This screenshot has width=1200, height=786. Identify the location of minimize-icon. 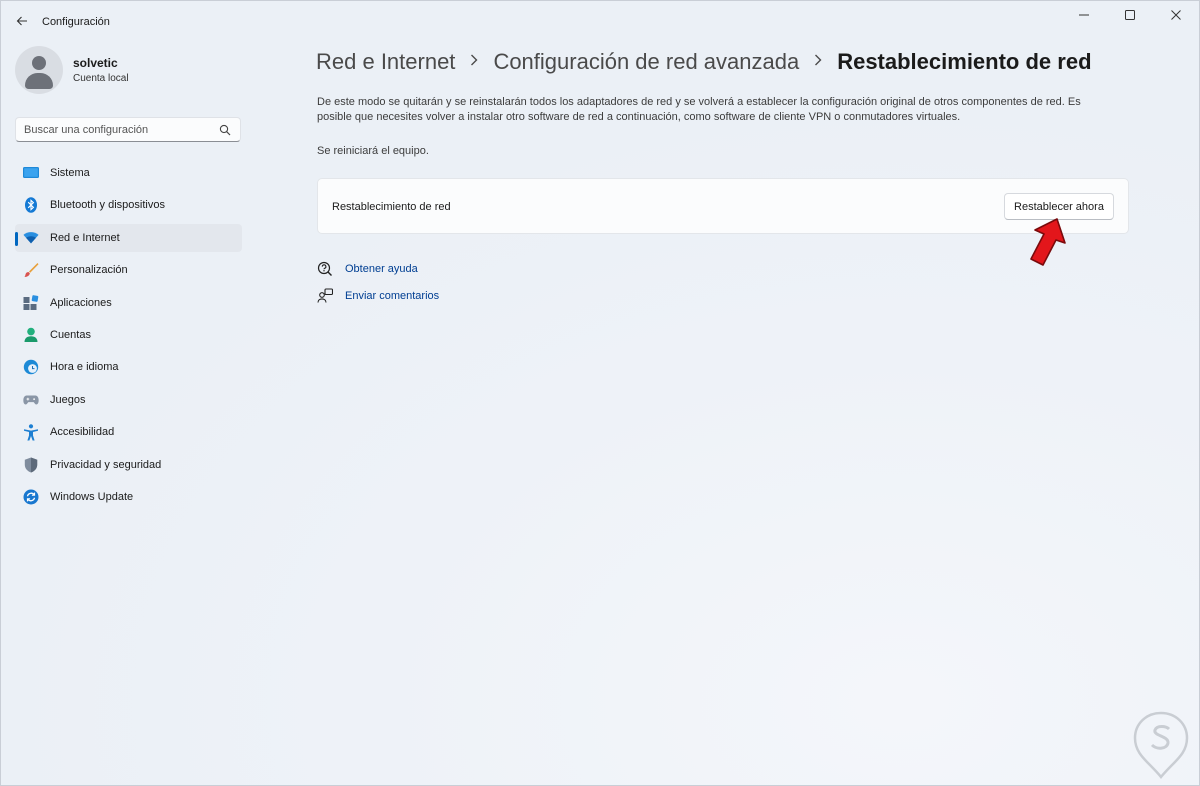
(1084, 15).